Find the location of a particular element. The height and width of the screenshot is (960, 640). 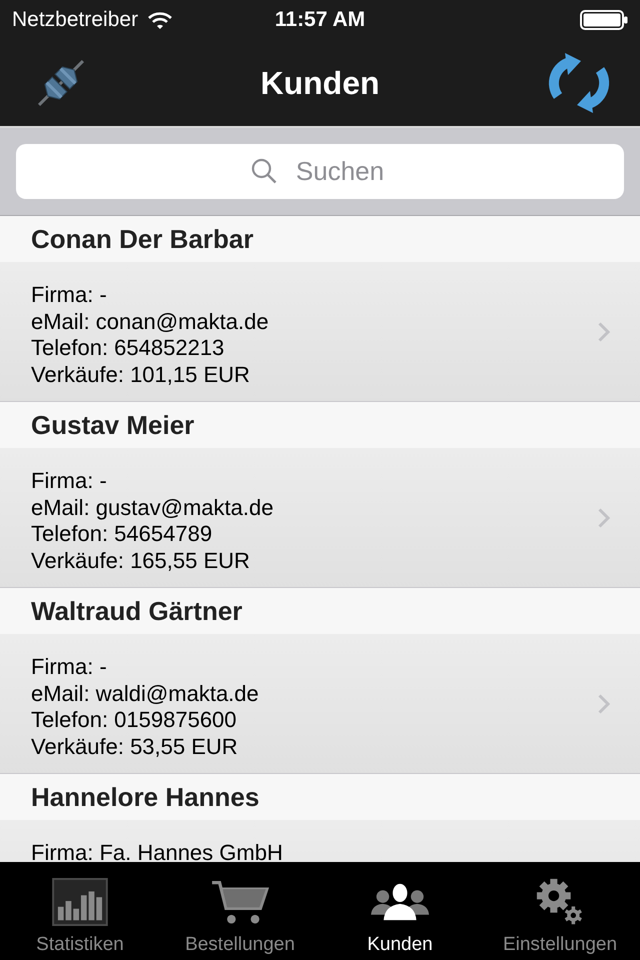

customer-name: Gustav Meier is located at coordinates (112, 425).